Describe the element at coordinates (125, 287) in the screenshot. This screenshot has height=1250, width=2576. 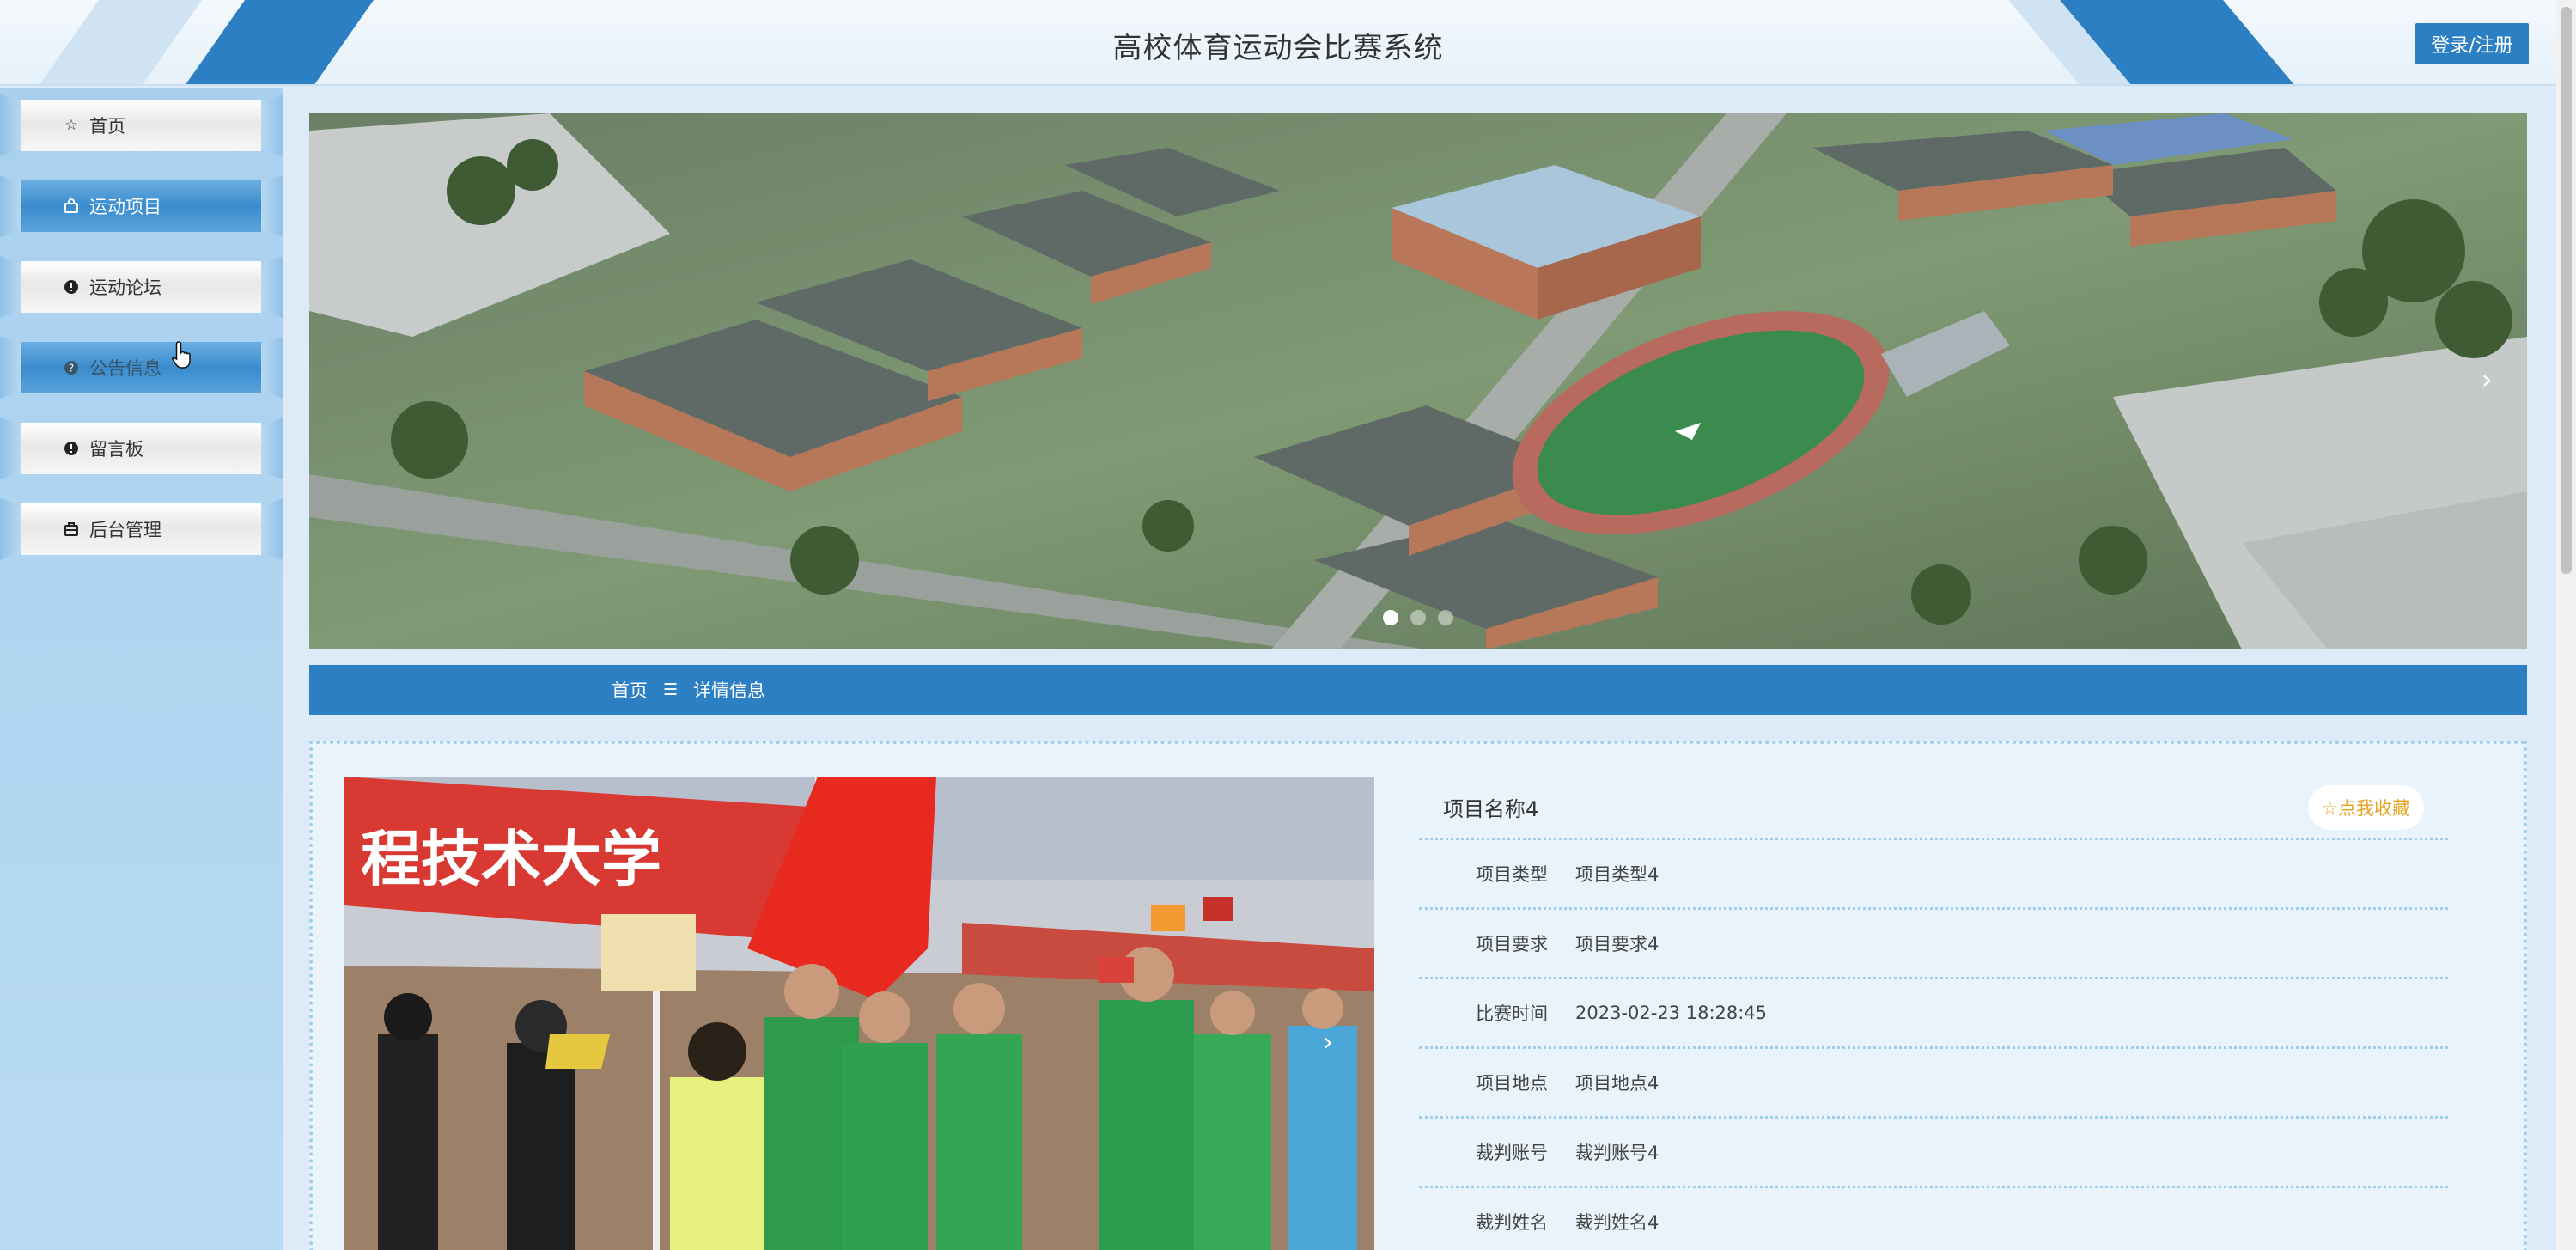
I see `sidebar-item-label: 运动论坛` at that location.